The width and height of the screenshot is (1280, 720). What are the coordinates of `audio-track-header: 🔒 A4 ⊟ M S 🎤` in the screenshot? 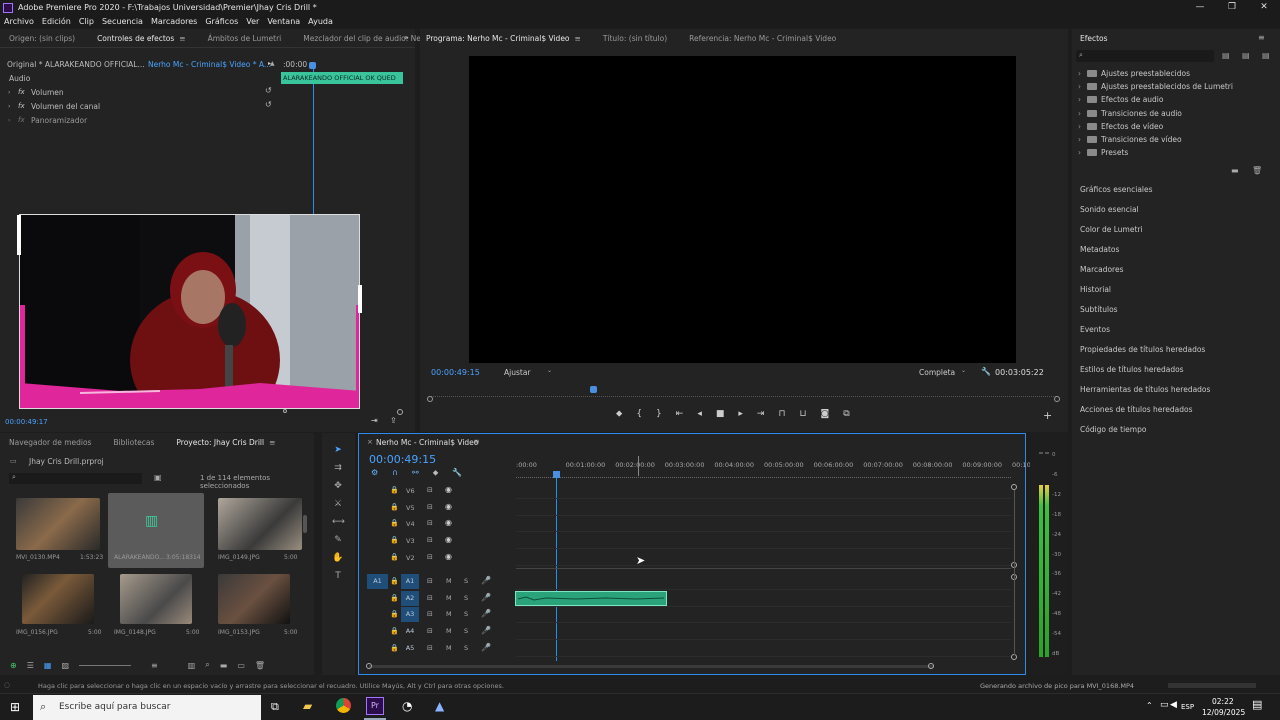 It's located at (686, 632).